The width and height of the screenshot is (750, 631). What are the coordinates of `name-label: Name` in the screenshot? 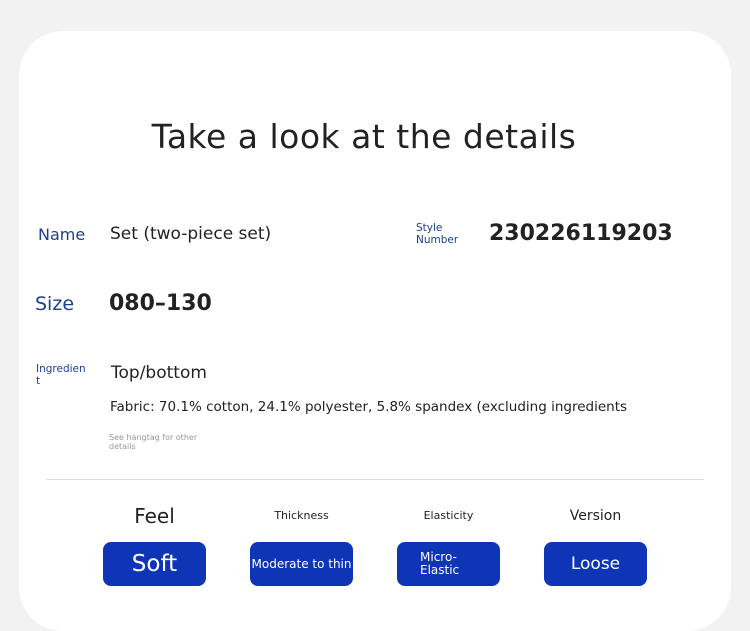 It's located at (62, 234).